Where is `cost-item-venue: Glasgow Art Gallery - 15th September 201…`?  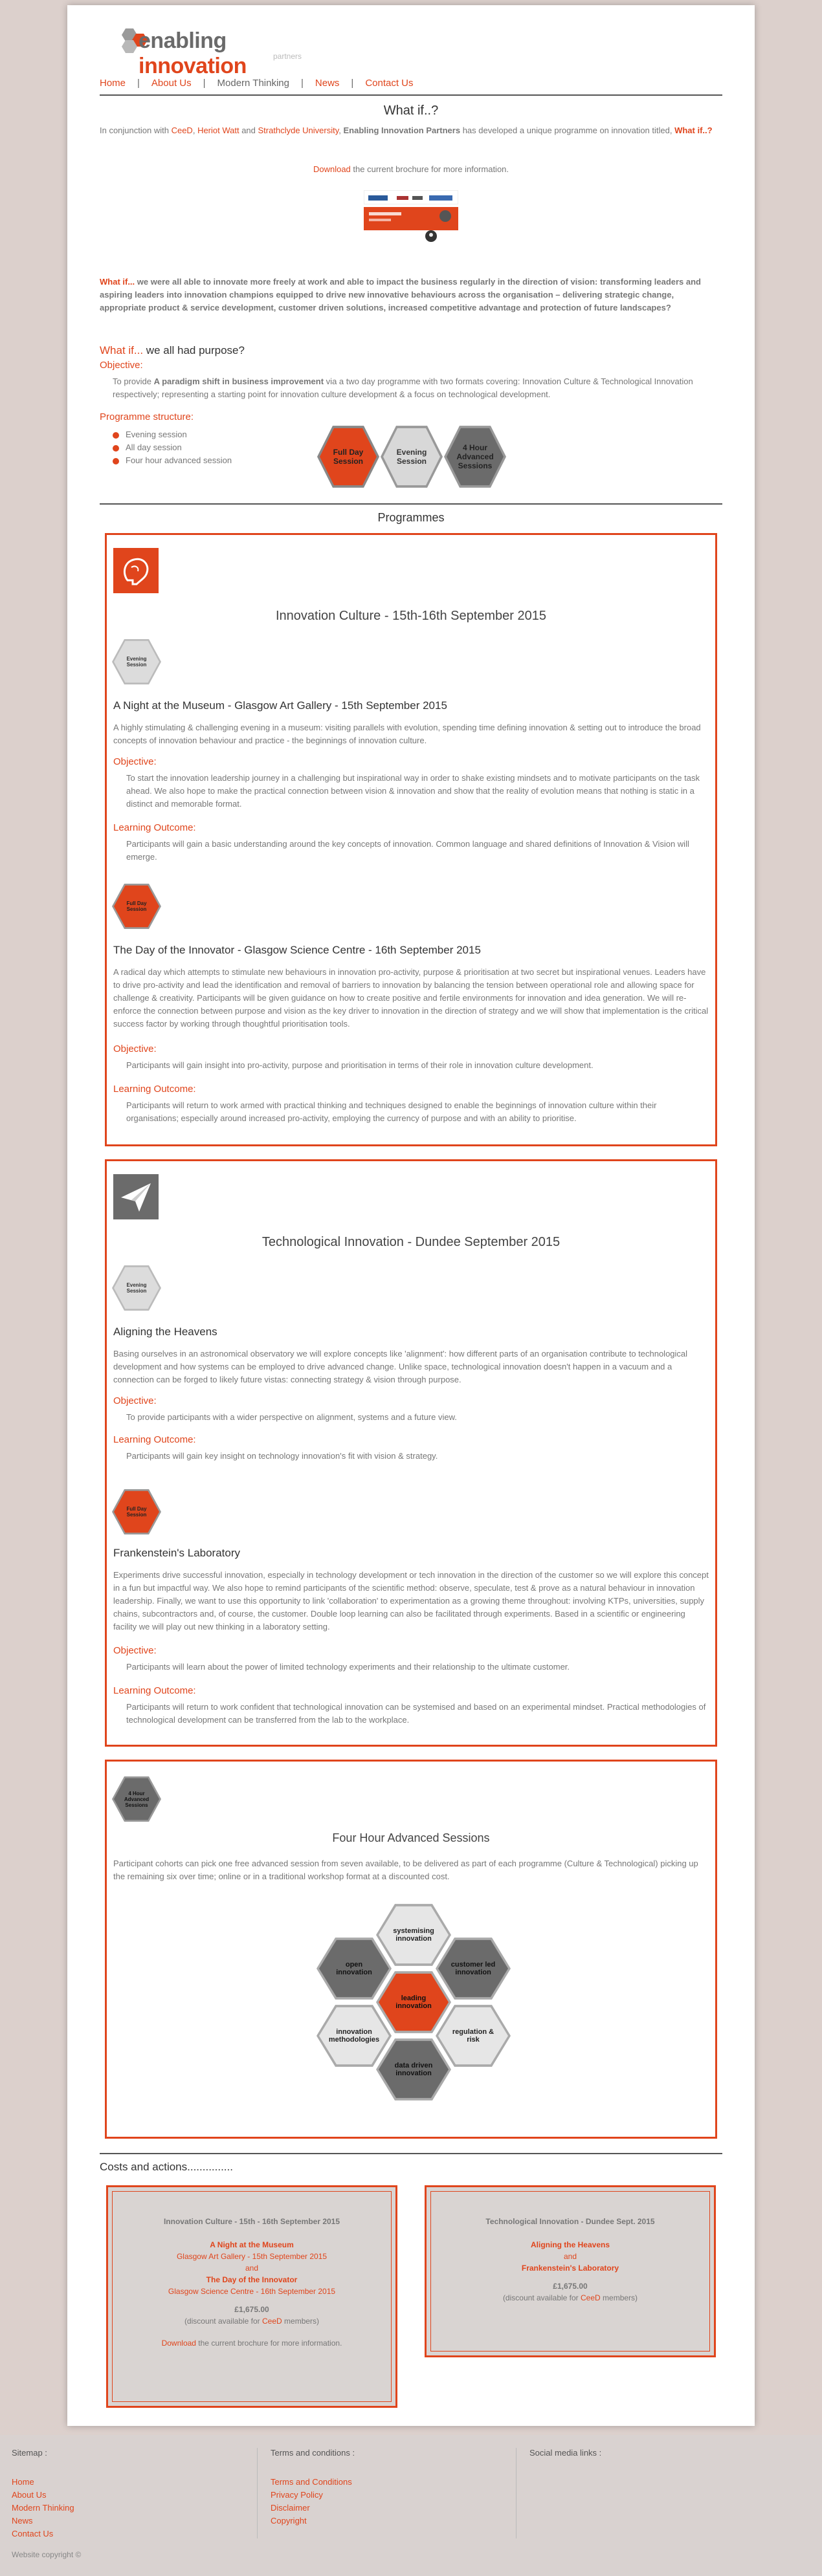 cost-item-venue: Glasgow Art Gallery - 15th September 201… is located at coordinates (252, 2256).